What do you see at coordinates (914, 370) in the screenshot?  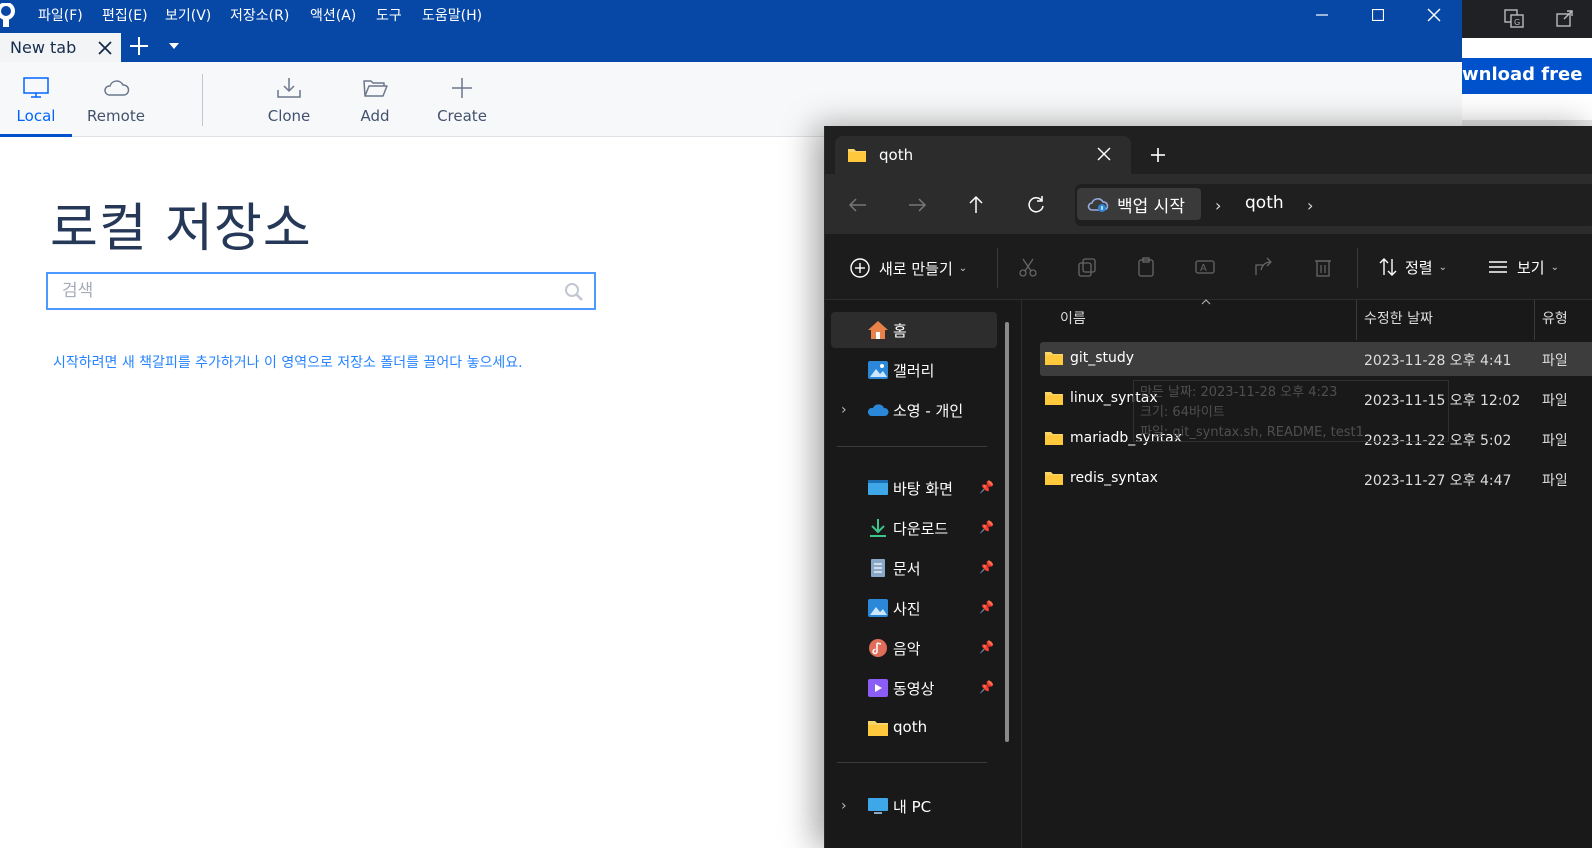 I see `sidebar-item-gallery: 갤러리` at bounding box center [914, 370].